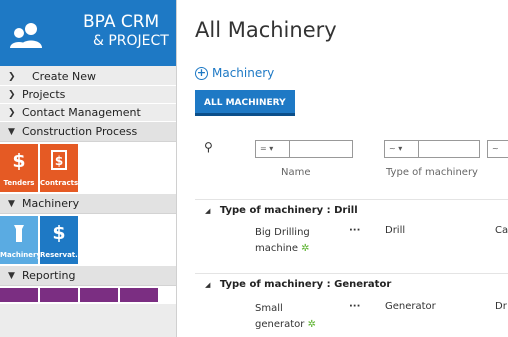  Describe the element at coordinates (243, 73) in the screenshot. I see `add-machinery-label: Machinery` at that location.